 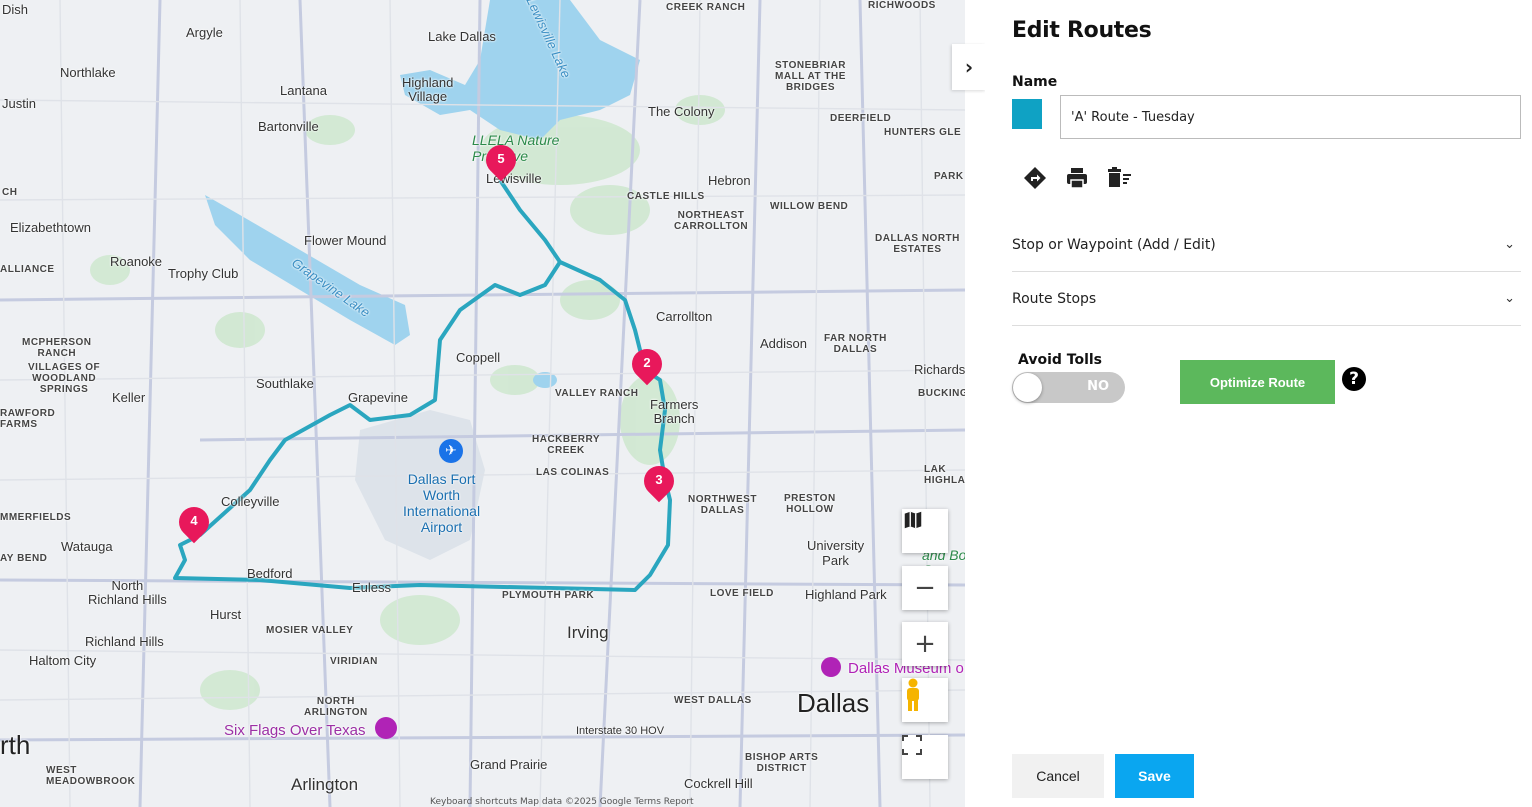 What do you see at coordinates (1114, 244) in the screenshot?
I see `accordion-label: Stop or Waypoint (Add / Edit)` at bounding box center [1114, 244].